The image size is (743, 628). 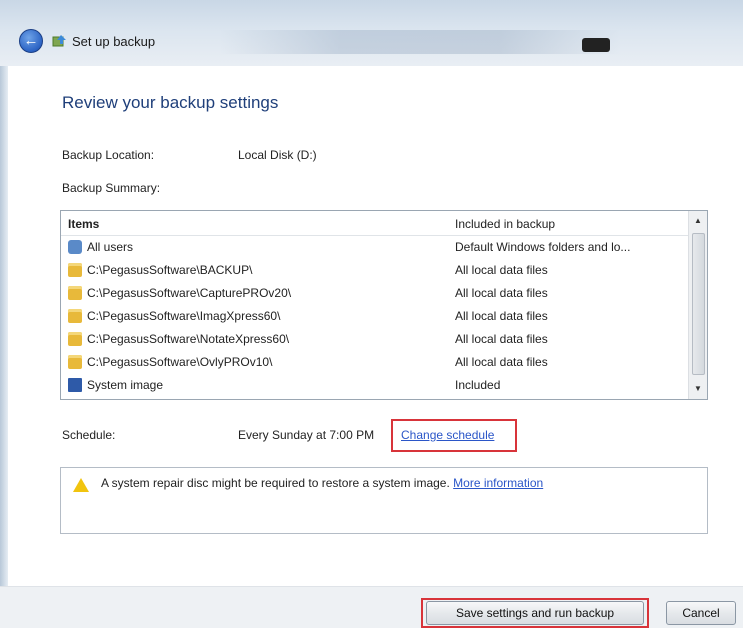 I want to click on backup-location-label: Backup Location:, so click(x=108, y=155).